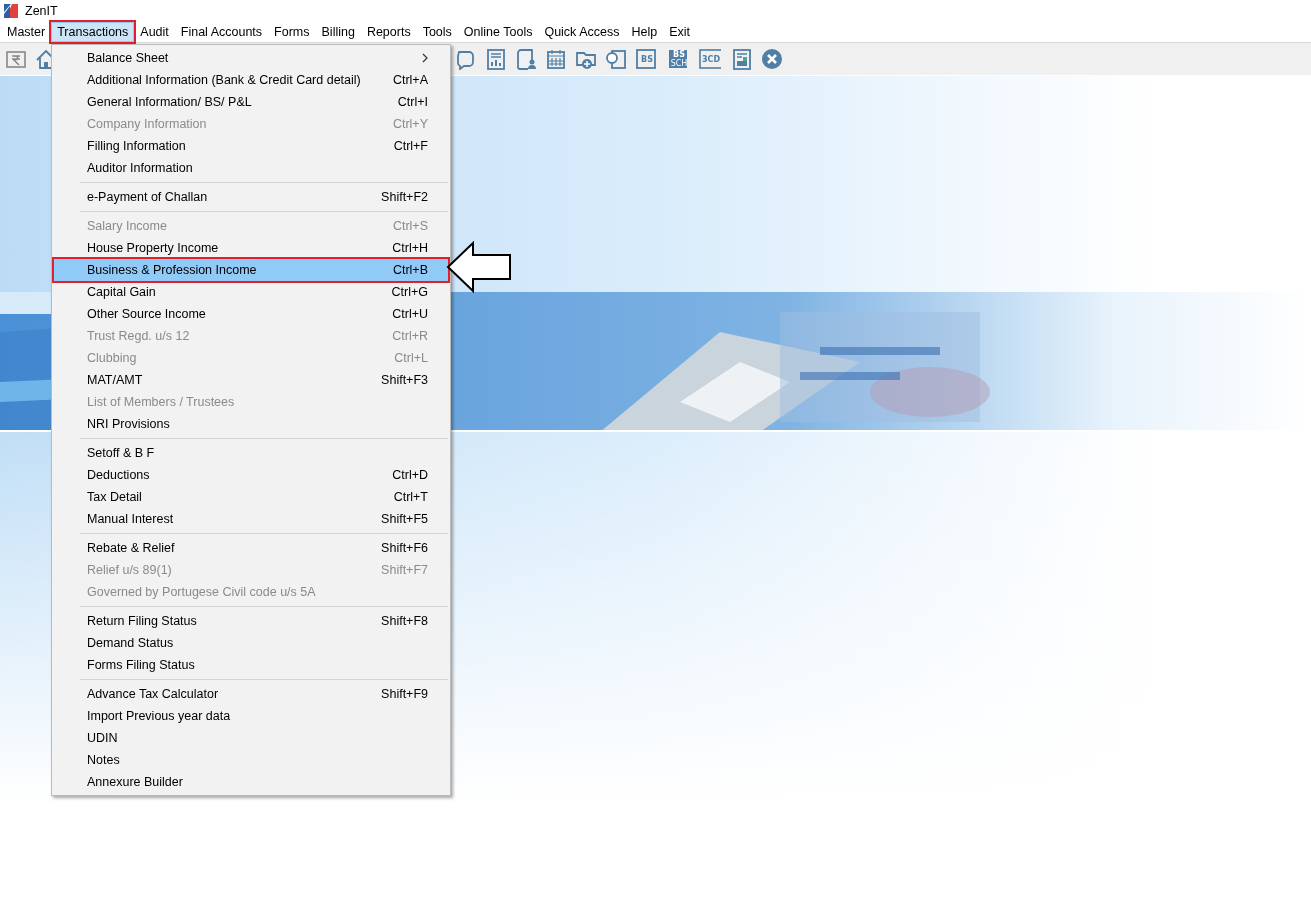  Describe the element at coordinates (251, 270) in the screenshot. I see `menu-item: Business & Profession Income Ctrl+B` at that location.